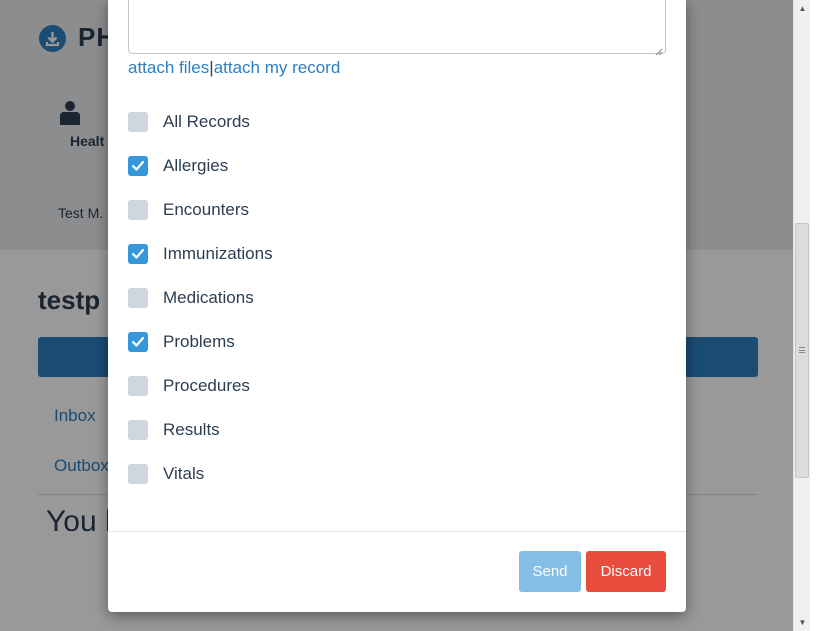  Describe the element at coordinates (218, 253) in the screenshot. I see `record-option-label: Immunizations` at that location.